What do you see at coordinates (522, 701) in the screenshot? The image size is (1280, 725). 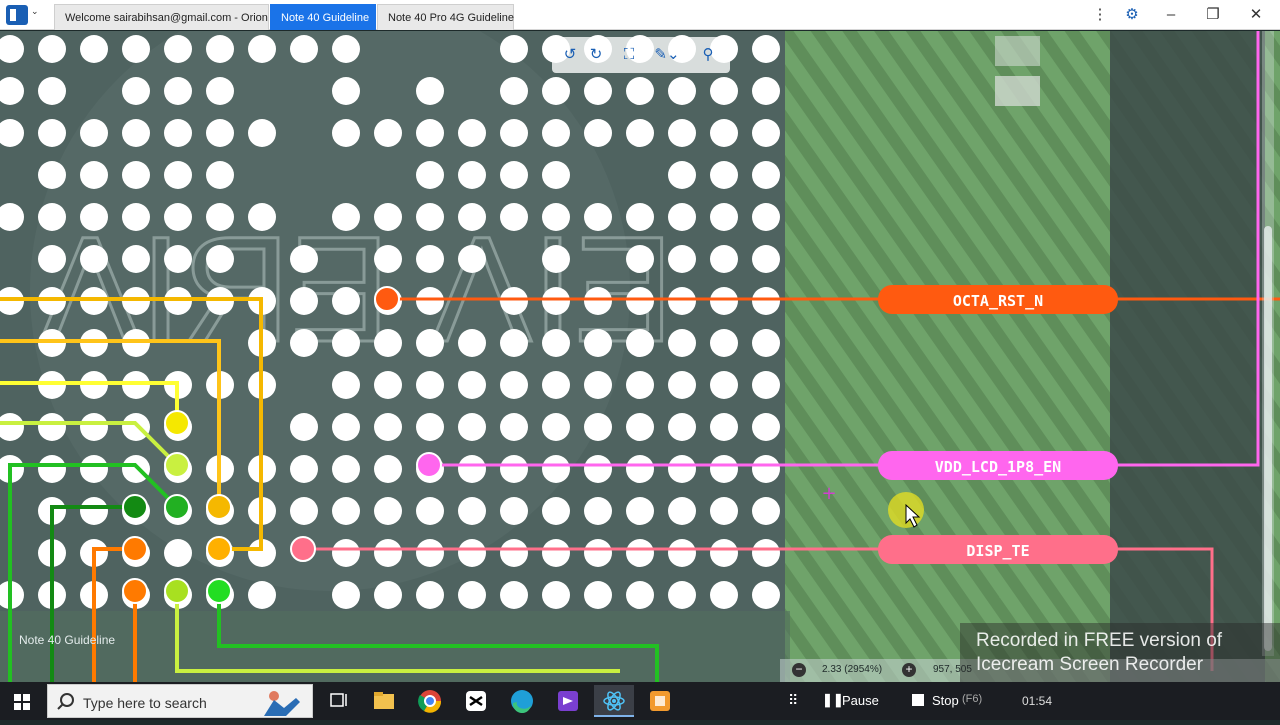 I see `edge-icon` at bounding box center [522, 701].